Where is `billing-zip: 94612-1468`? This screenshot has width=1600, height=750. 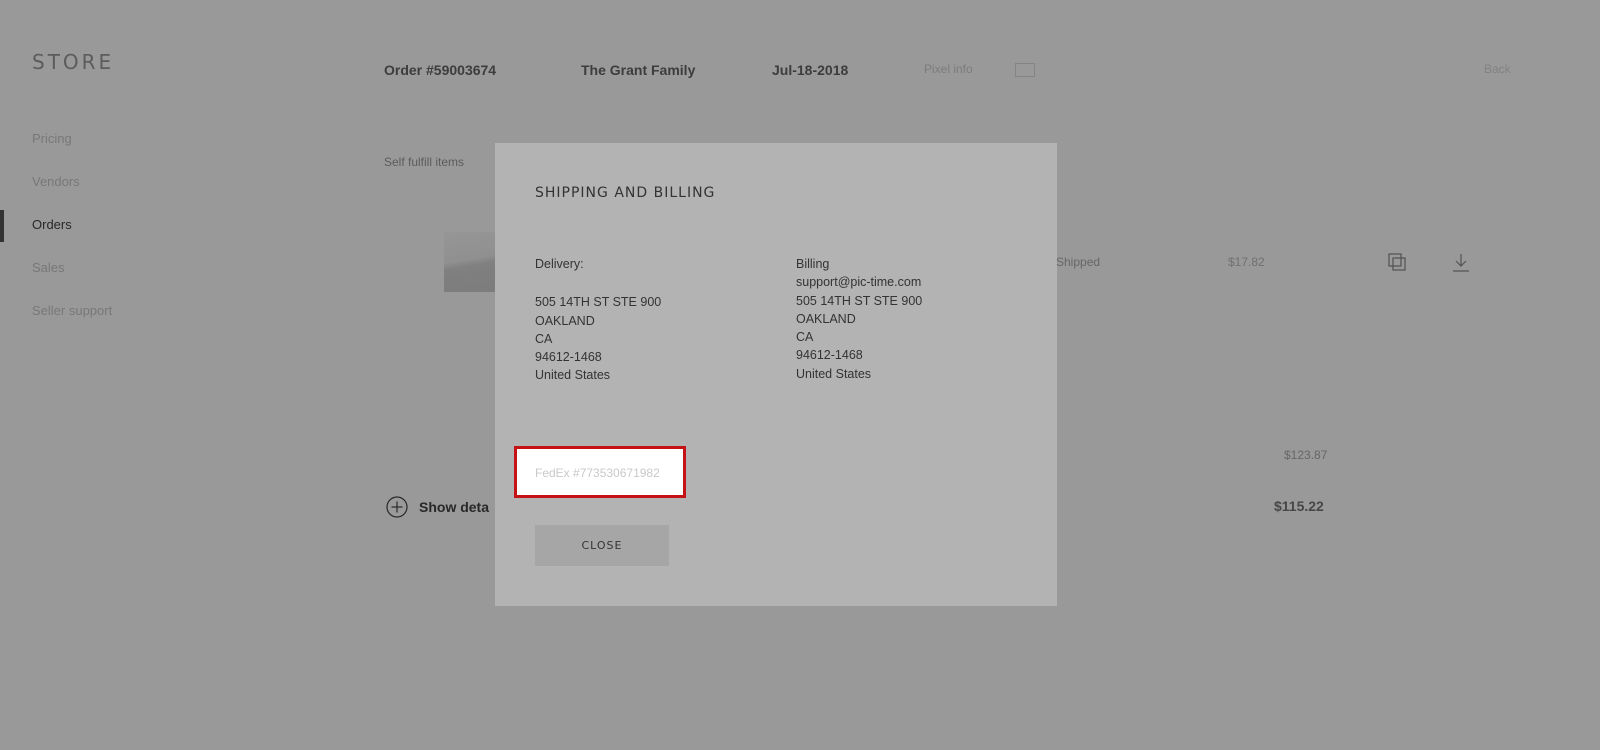 billing-zip: 94612-1468 is located at coordinates (829, 355).